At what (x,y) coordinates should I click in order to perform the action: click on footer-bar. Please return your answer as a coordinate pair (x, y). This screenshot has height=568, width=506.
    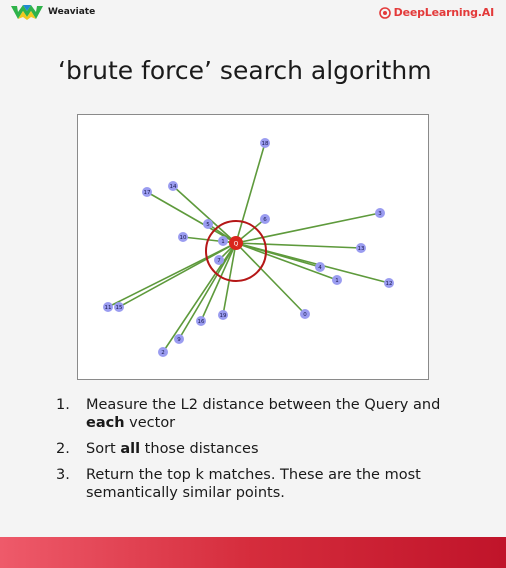
    Looking at the image, I should click on (253, 552).